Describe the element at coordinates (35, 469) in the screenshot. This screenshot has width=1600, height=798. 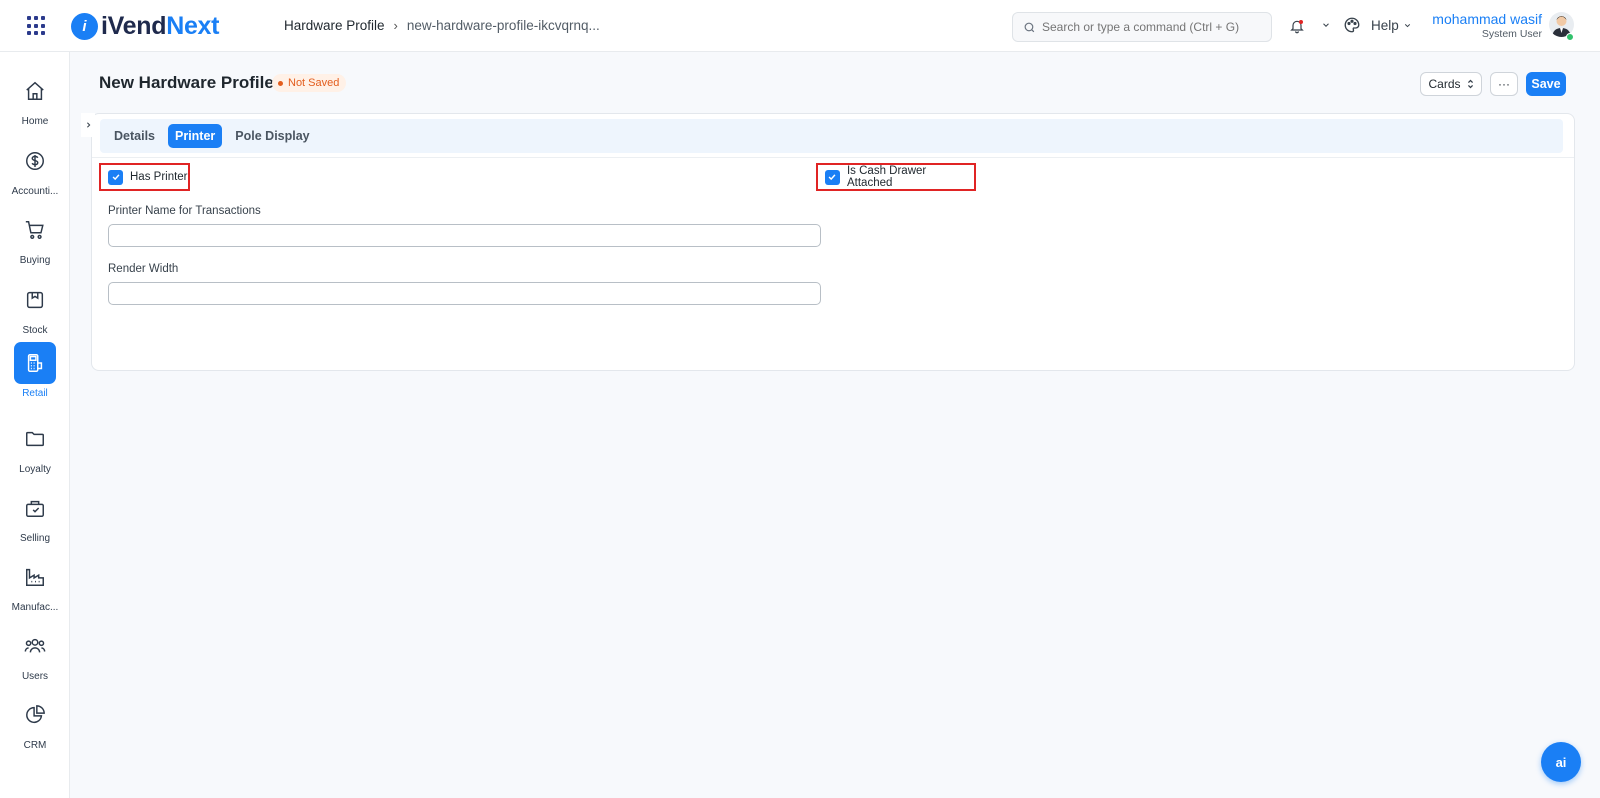
I see `sidebar-item-label: Loyalty` at that location.